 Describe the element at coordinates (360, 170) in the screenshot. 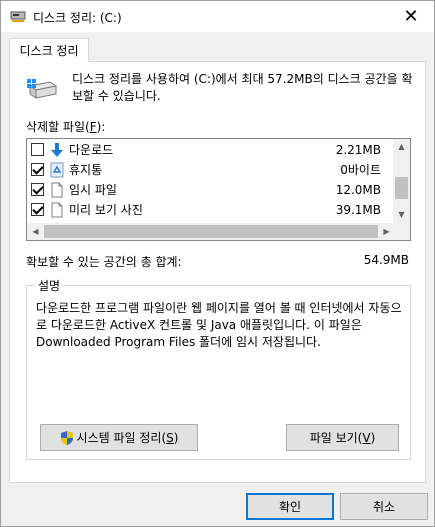

I see `file-size: 0바이트` at that location.